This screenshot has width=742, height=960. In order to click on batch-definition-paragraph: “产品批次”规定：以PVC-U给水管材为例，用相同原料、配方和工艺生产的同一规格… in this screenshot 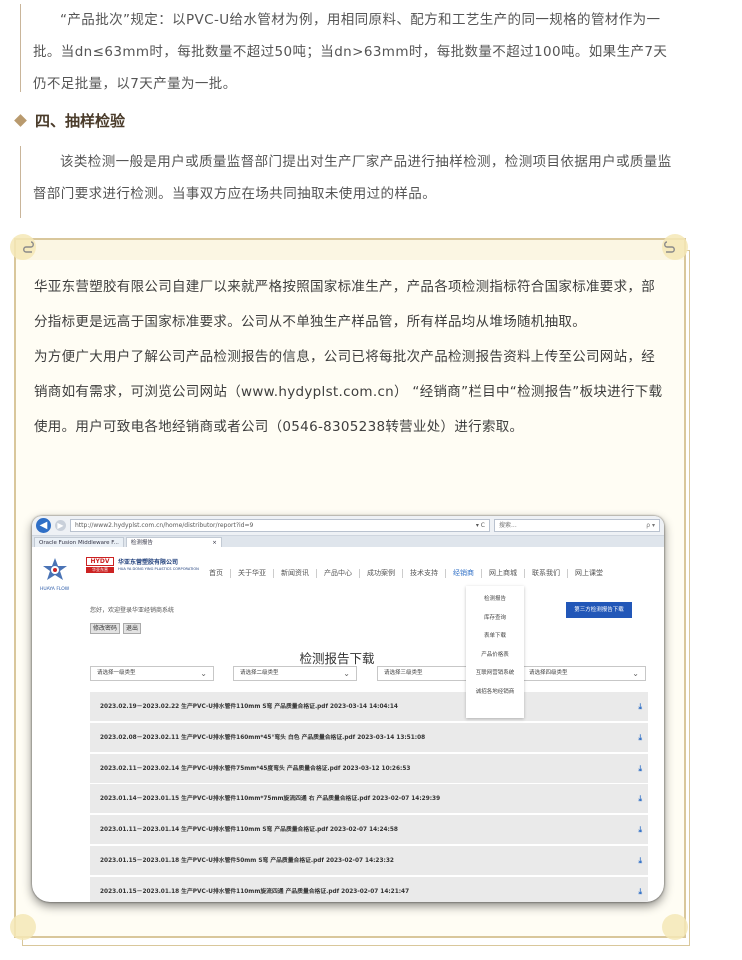, I will do `click(350, 52)`.